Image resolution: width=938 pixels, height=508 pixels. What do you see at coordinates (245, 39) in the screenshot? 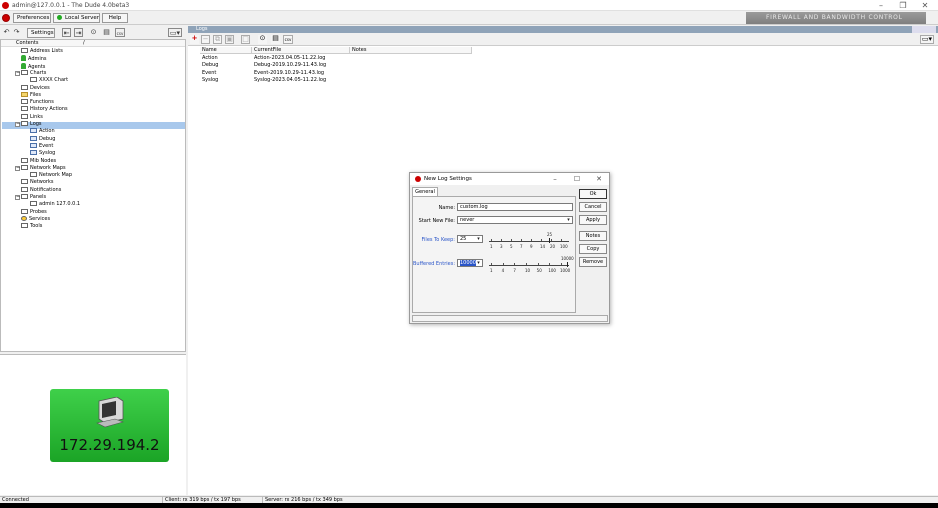
I see `comment-icon: □` at bounding box center [245, 39].